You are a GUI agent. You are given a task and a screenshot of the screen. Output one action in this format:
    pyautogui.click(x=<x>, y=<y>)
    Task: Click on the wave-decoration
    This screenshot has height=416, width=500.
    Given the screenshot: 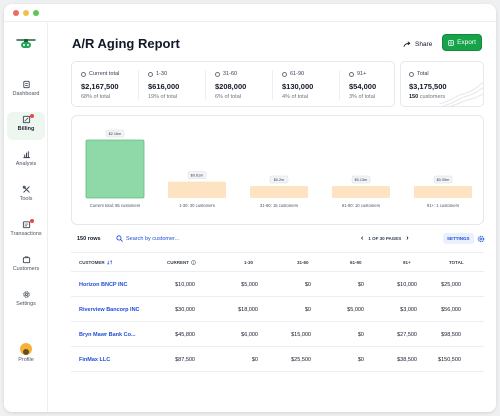 What is the action you would take?
    pyautogui.click(x=461, y=93)
    